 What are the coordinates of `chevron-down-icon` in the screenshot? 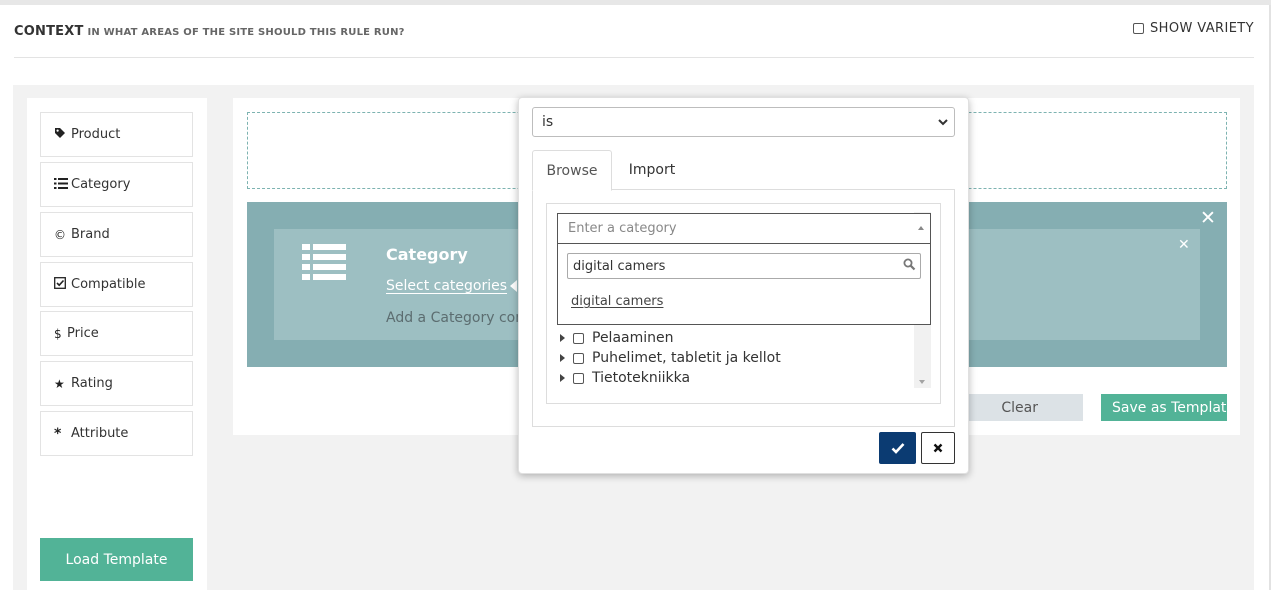 It's located at (943, 122).